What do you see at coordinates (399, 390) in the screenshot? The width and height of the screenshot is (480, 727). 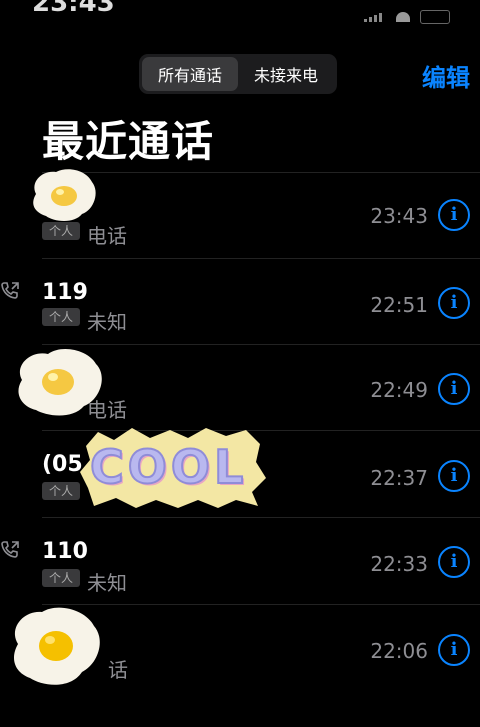 I see `call-time: 22:49` at bounding box center [399, 390].